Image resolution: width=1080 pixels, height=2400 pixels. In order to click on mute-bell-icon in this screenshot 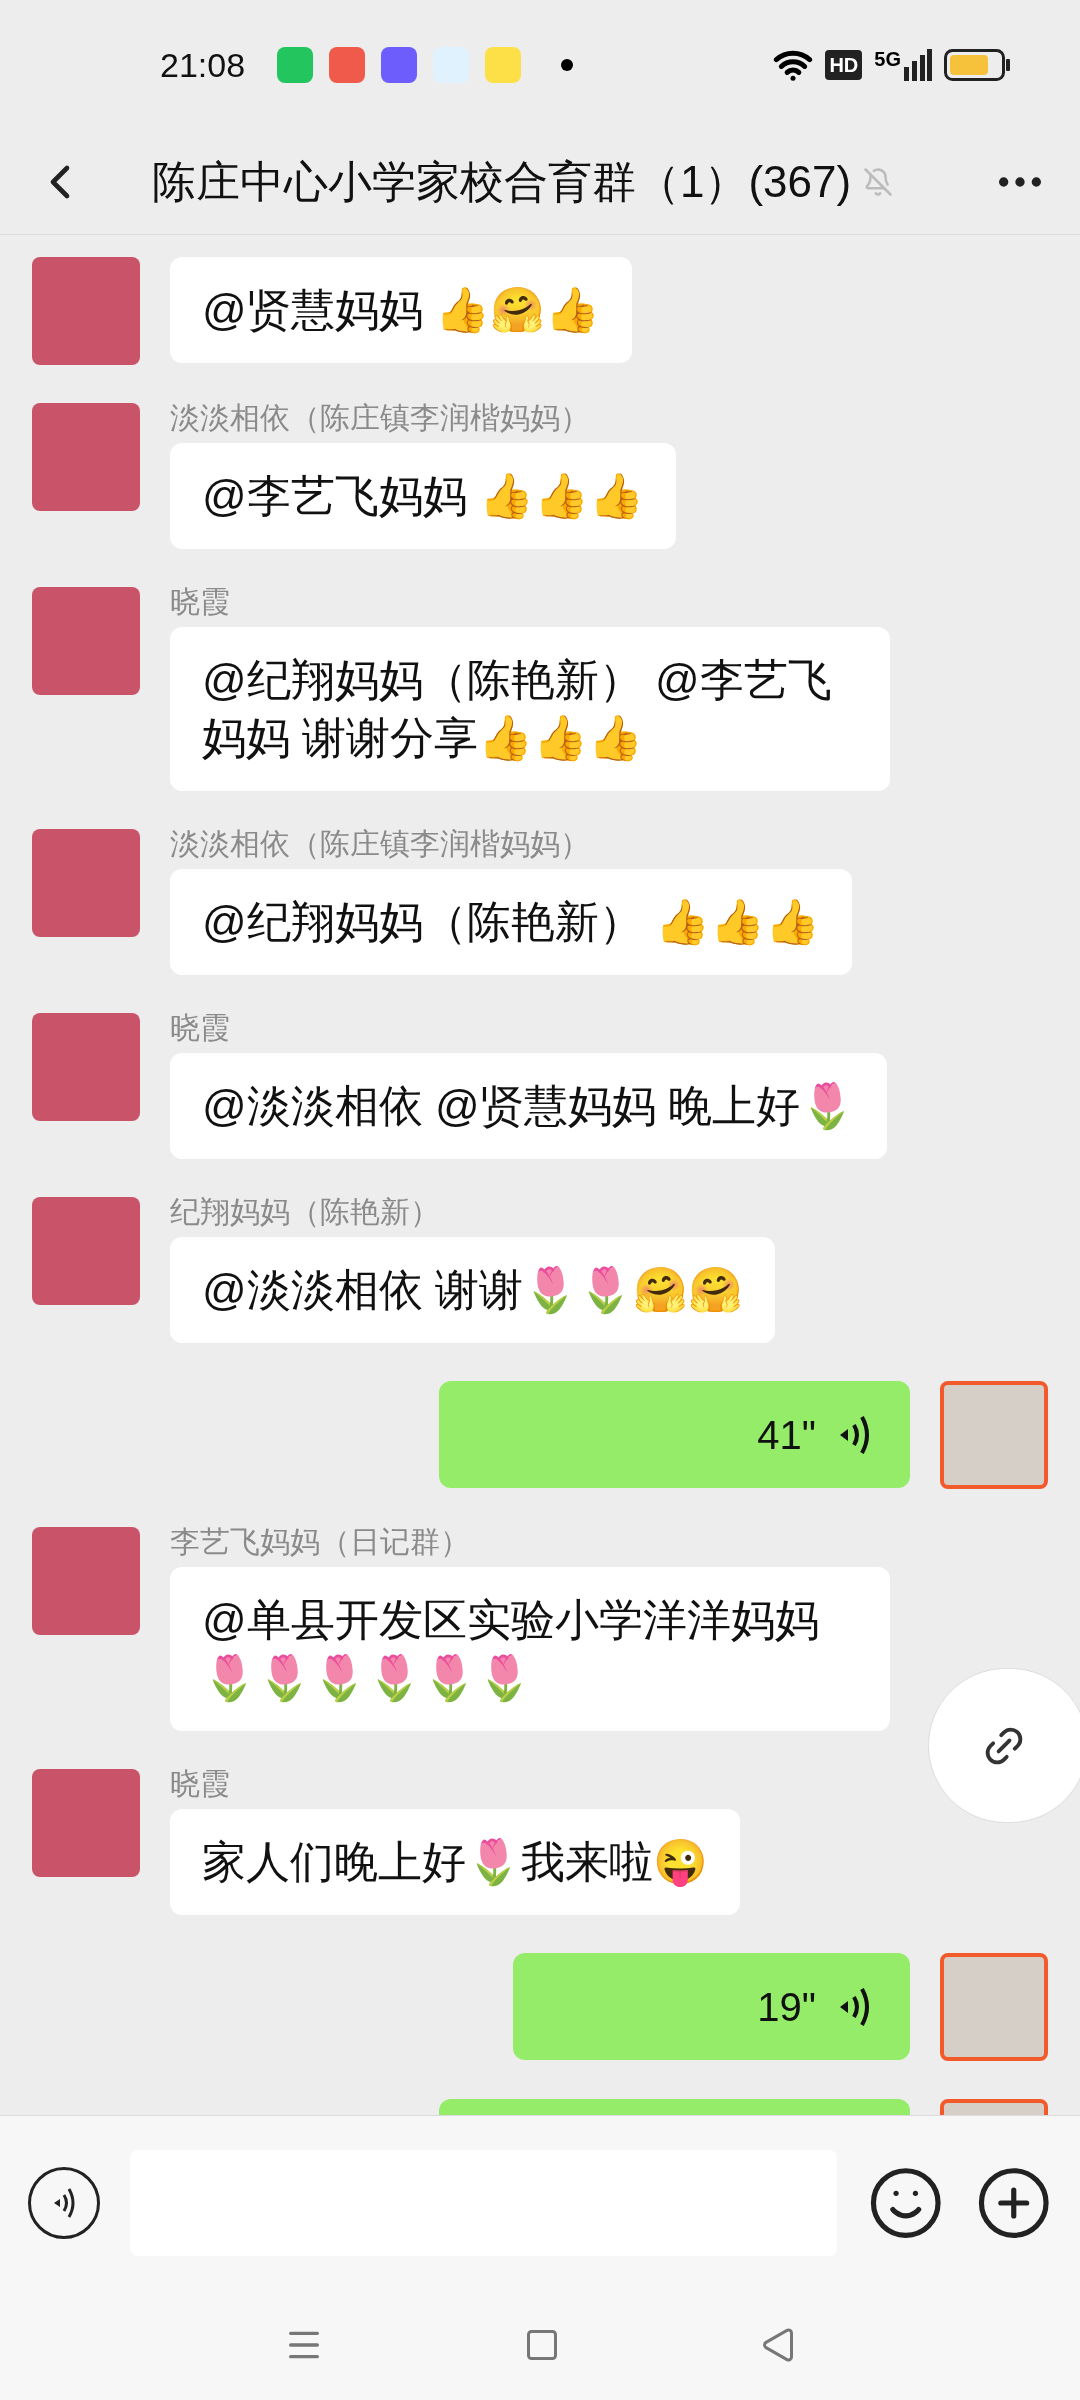, I will do `click(878, 182)`.